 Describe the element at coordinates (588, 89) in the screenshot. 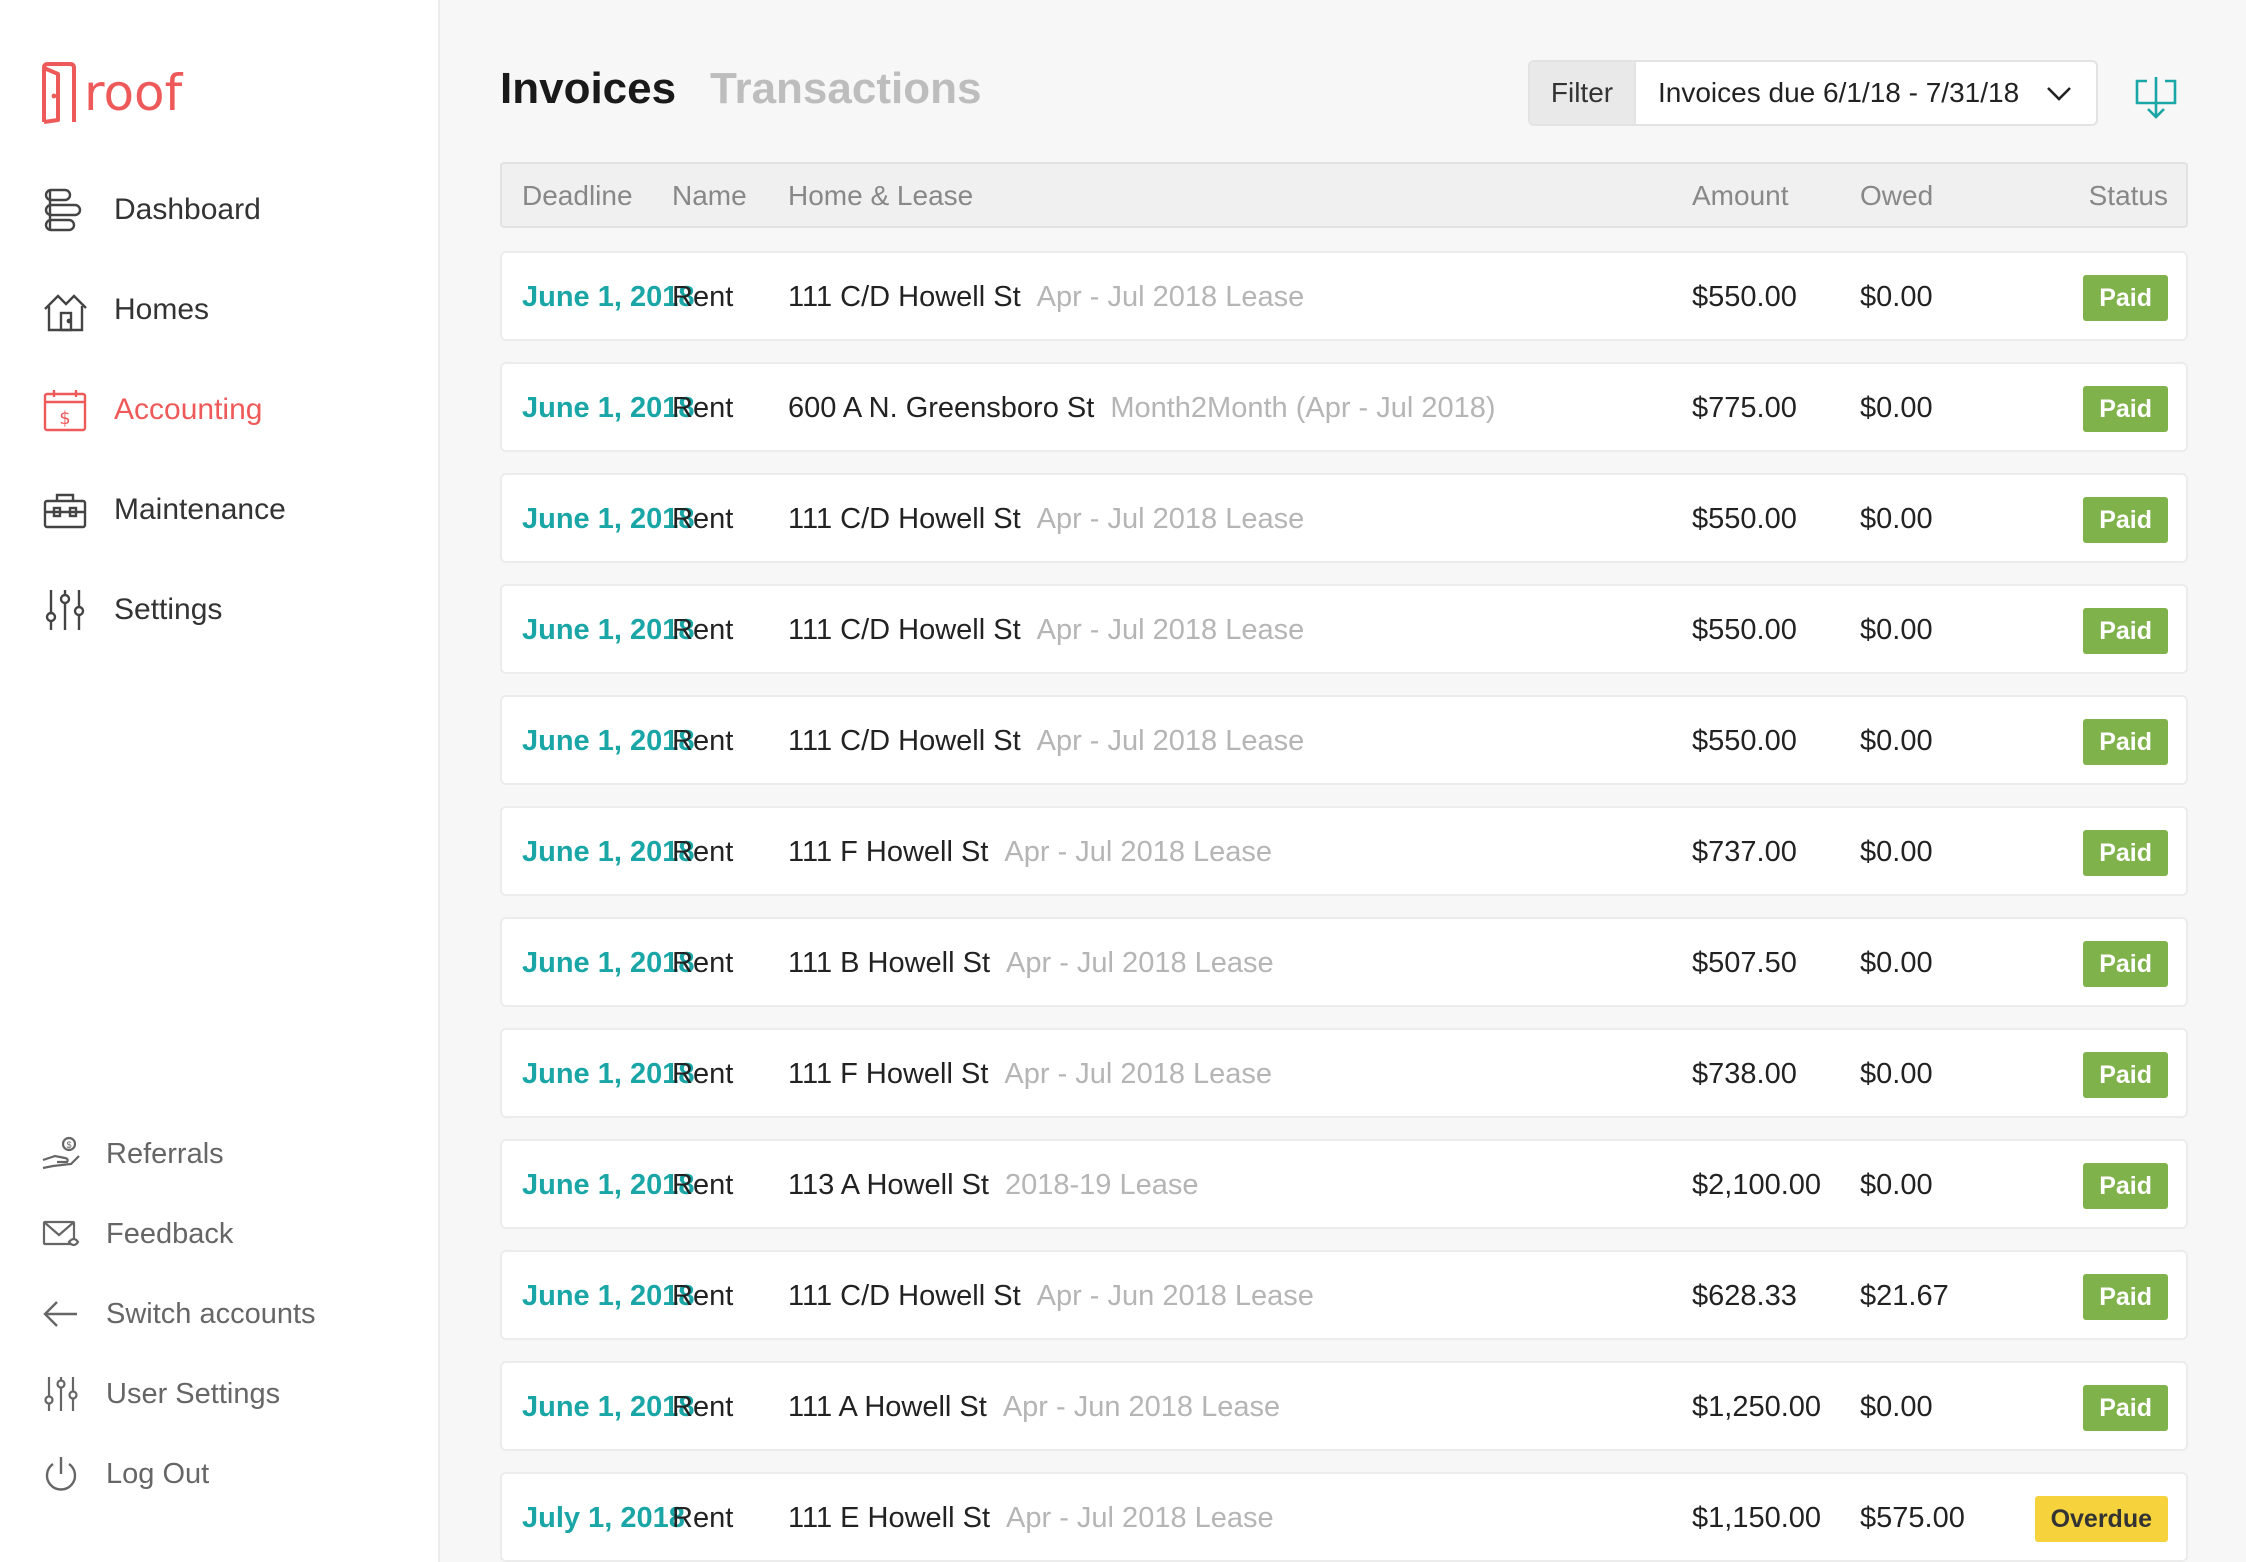

I see `tab-invoices: Invoices` at that location.